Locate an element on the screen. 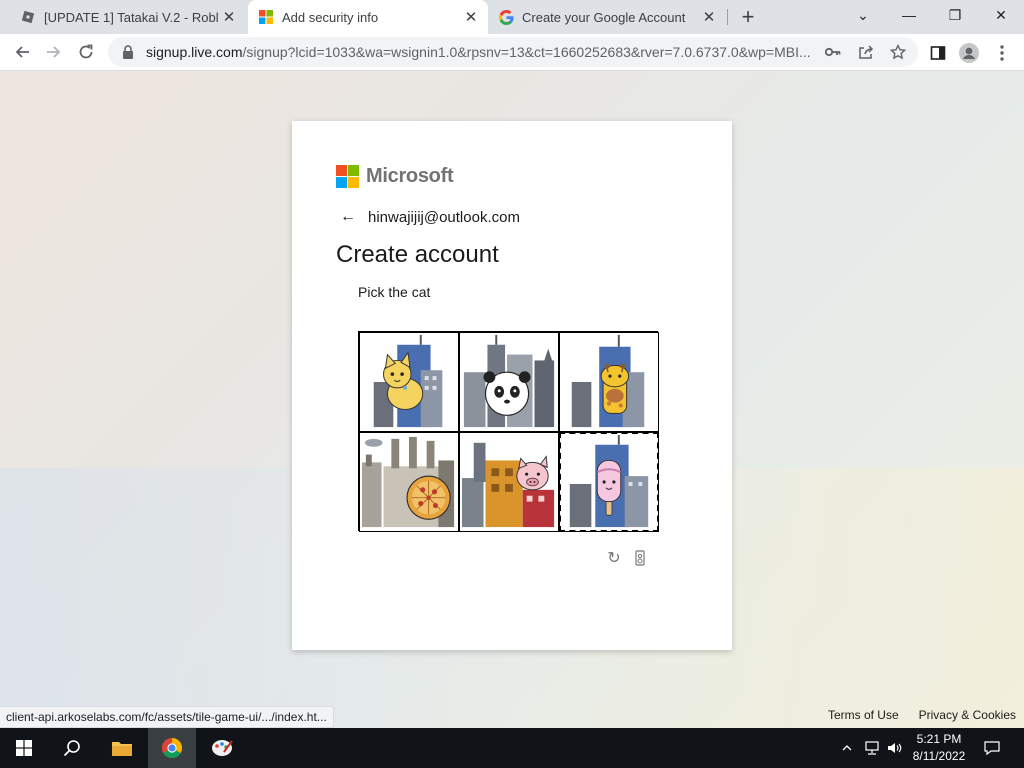 The image size is (1024, 768). captcha-tile-pizza is located at coordinates (409, 482).